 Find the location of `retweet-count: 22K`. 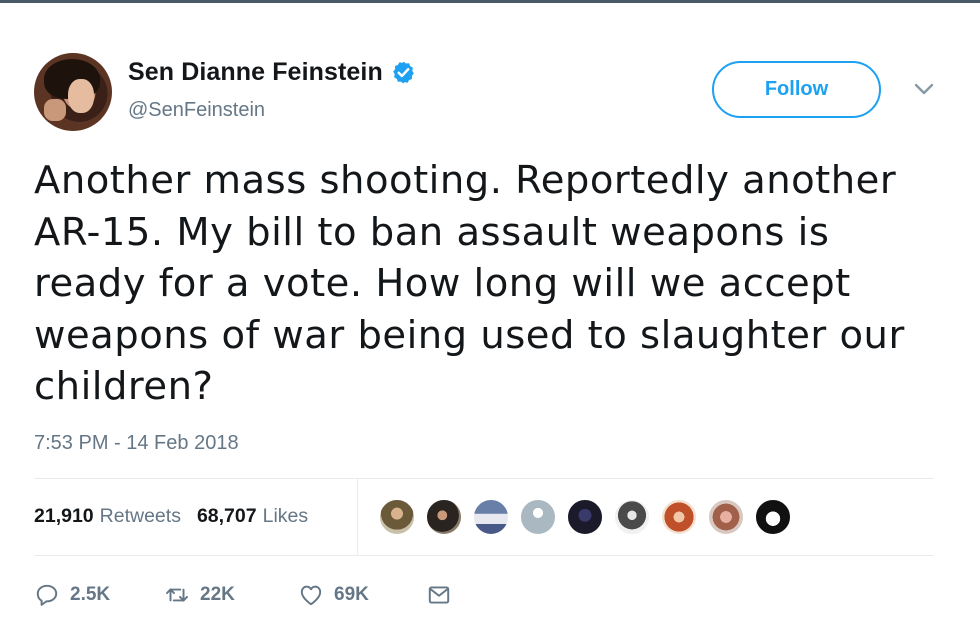

retweet-count: 22K is located at coordinates (217, 594).